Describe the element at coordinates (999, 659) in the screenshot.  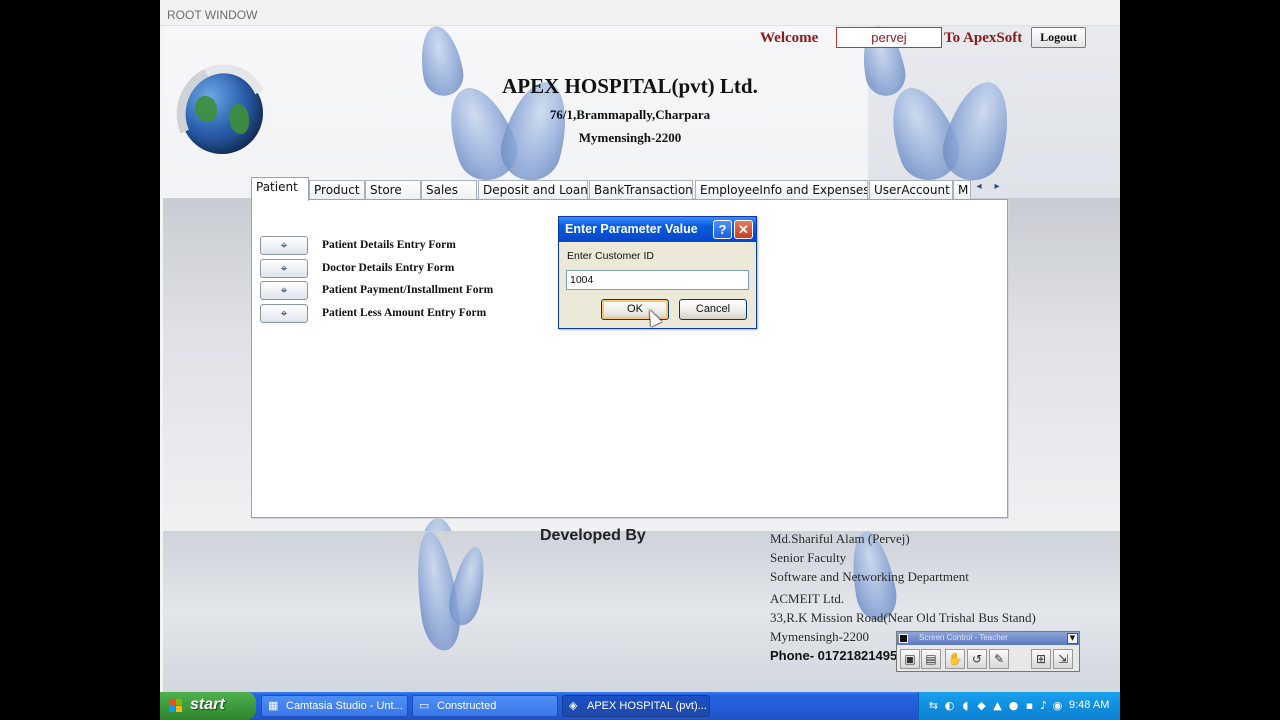
I see `pen-icon: ✎` at that location.